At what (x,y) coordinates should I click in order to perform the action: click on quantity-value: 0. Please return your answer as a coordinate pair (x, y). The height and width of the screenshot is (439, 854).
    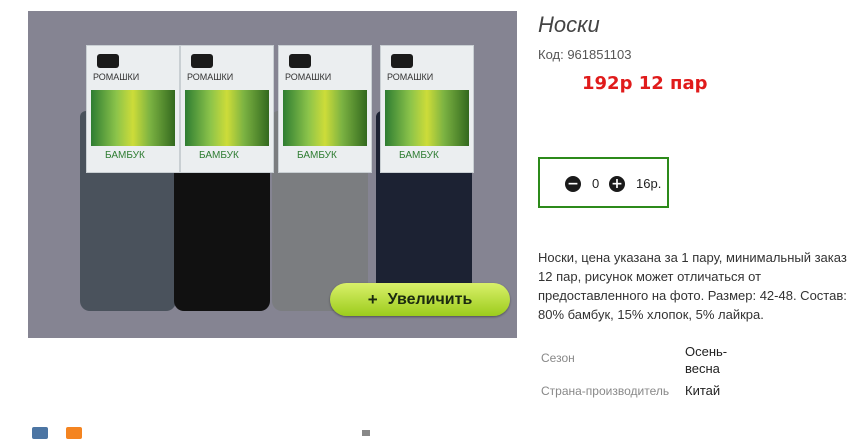
    Looking at the image, I should click on (595, 183).